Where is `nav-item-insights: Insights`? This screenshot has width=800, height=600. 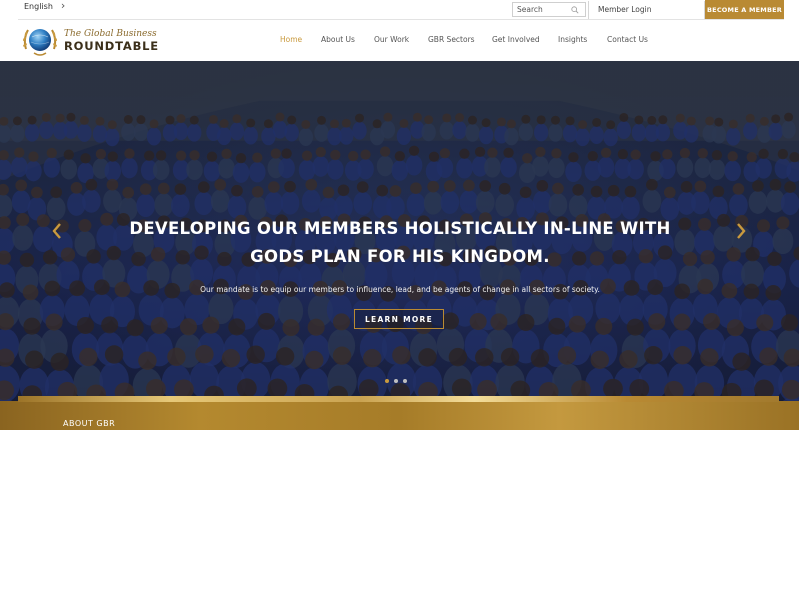 nav-item-insights: Insights is located at coordinates (582, 39).